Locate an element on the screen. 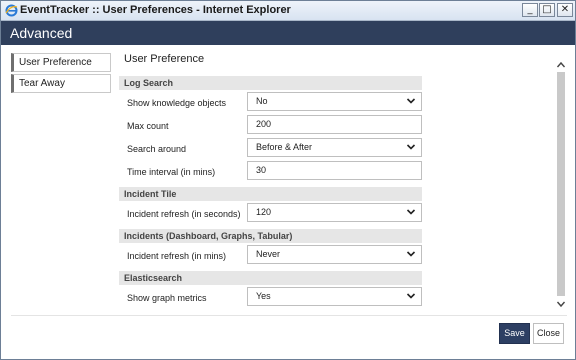  scrollbar-thumb is located at coordinates (561, 184).